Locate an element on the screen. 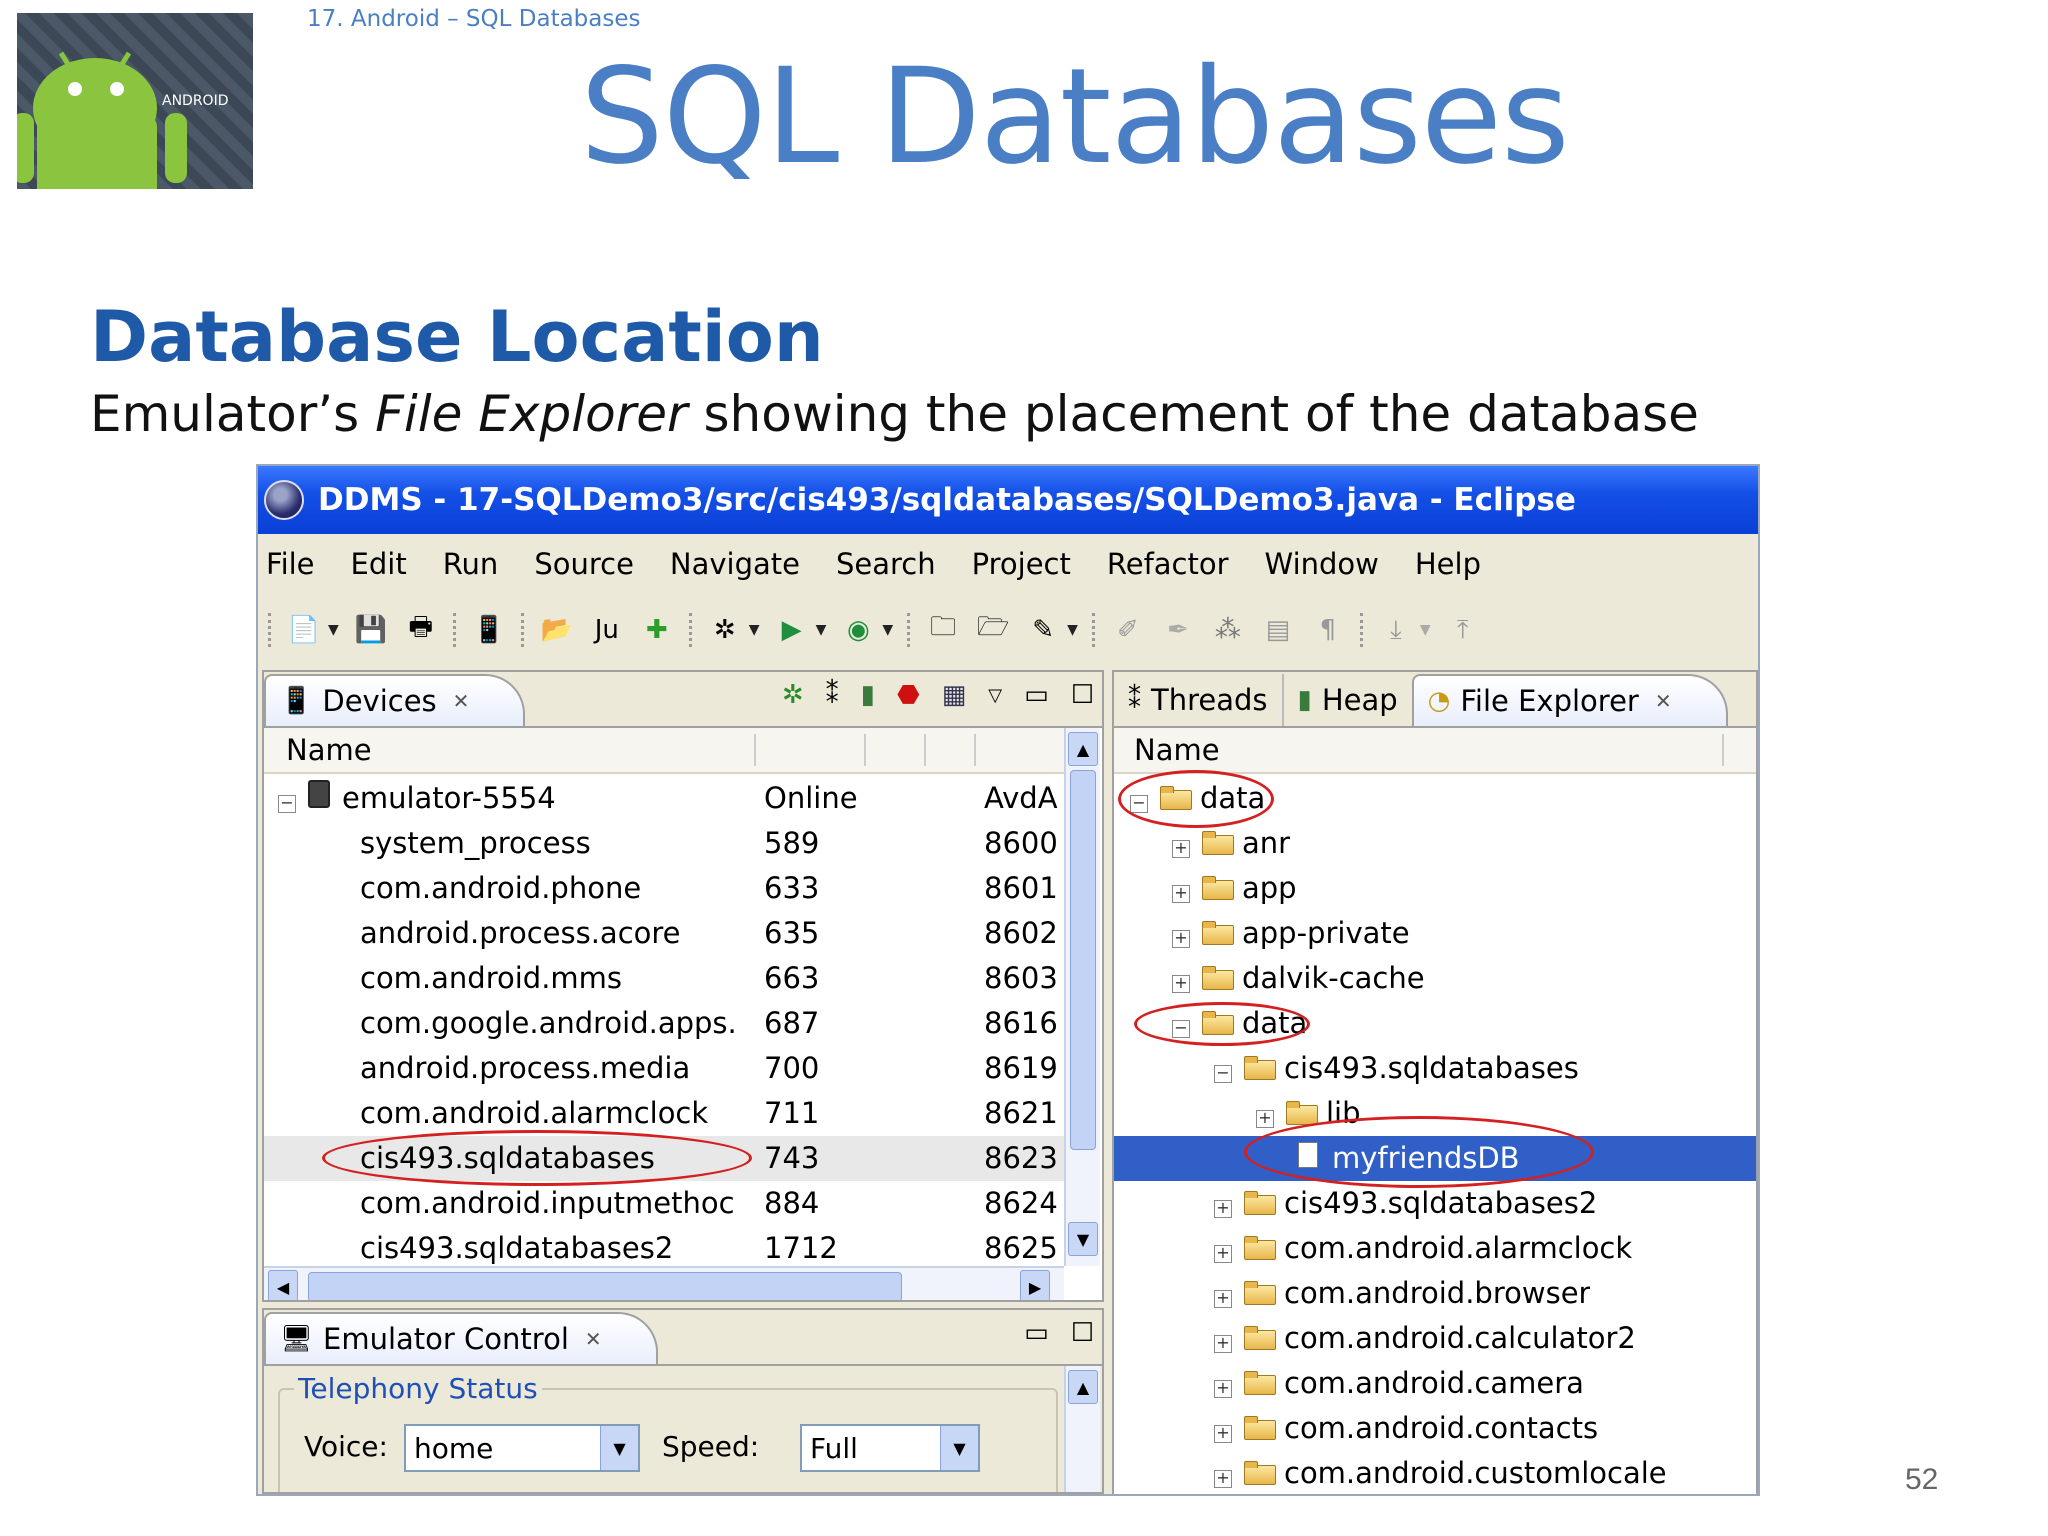  tree-item: + lib is located at coordinates (1435, 1113).